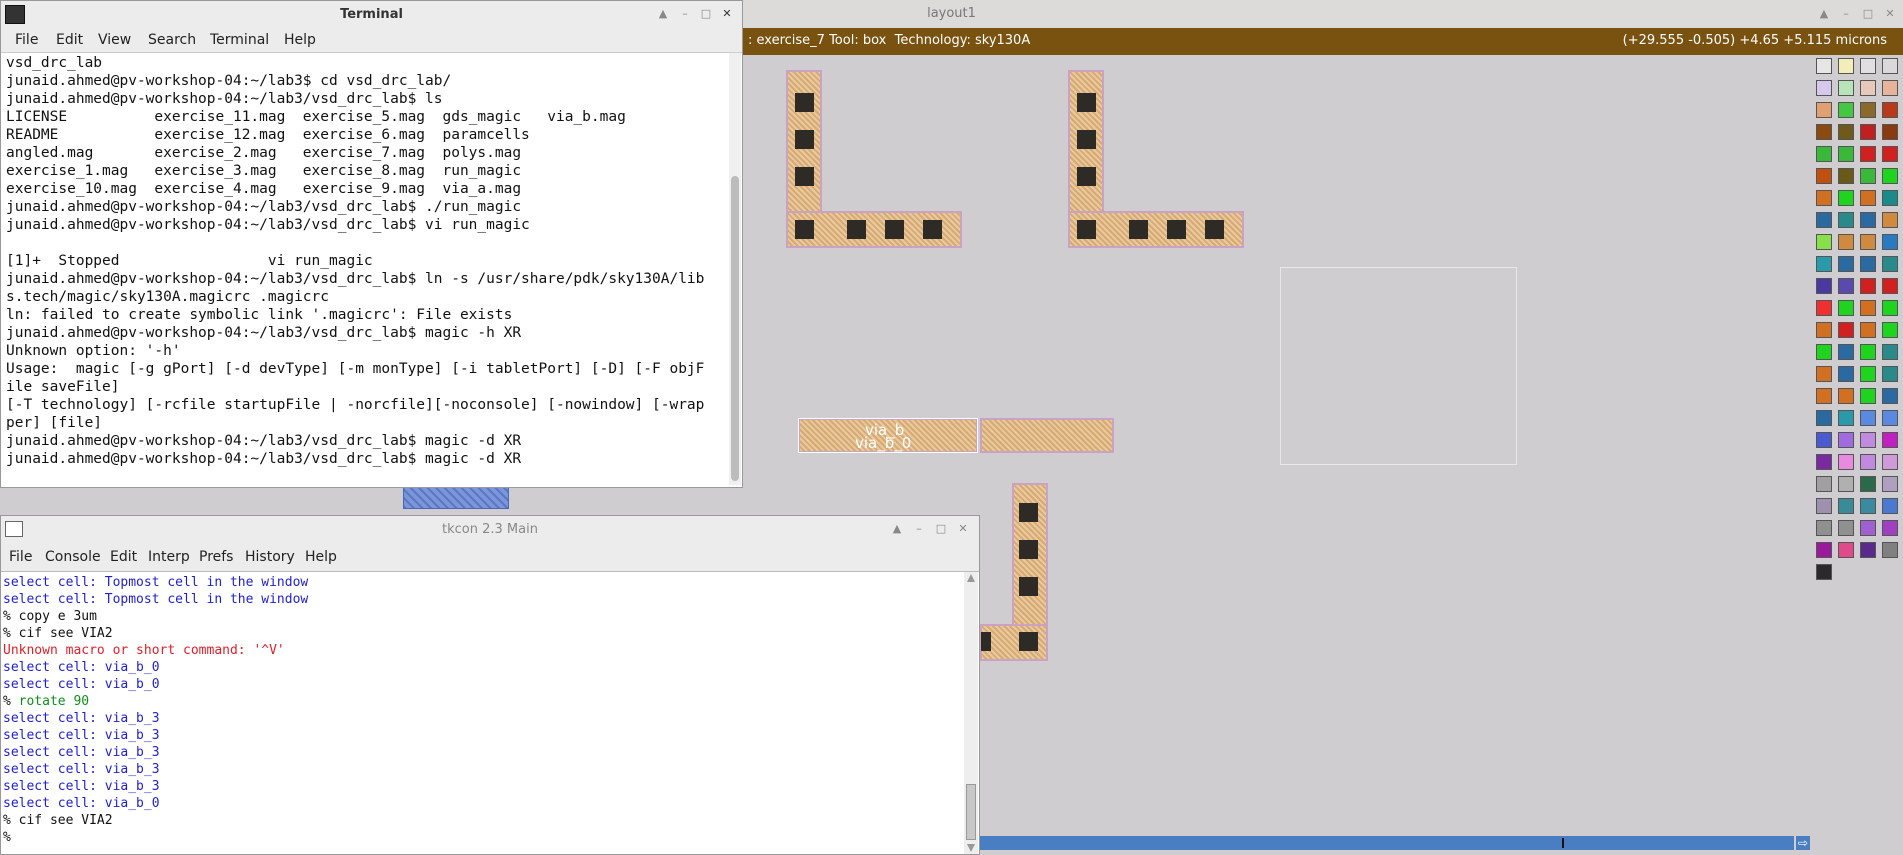 The width and height of the screenshot is (1903, 855). I want to click on tkcon-scrollbar, so click(971, 713).